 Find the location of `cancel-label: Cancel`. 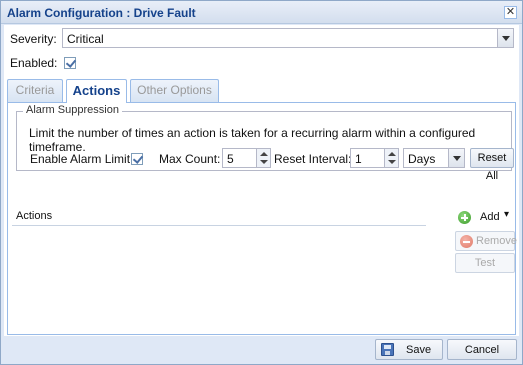

cancel-label: Cancel is located at coordinates (482, 350).